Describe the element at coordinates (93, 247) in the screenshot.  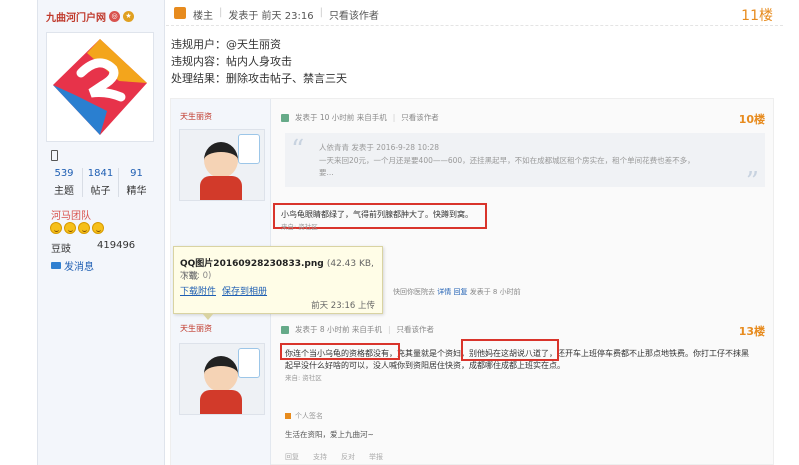
I see `coin-row: 豆豉 419496` at that location.